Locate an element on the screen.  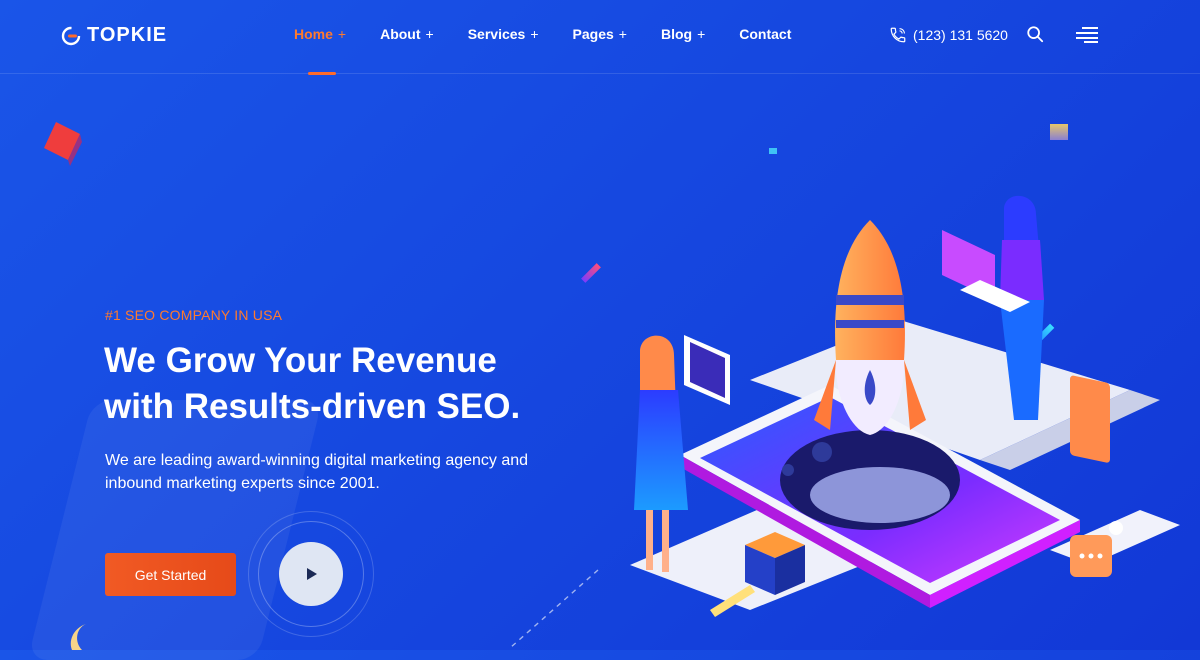
brand-logo: TOPKIE is located at coordinates (114, 35).